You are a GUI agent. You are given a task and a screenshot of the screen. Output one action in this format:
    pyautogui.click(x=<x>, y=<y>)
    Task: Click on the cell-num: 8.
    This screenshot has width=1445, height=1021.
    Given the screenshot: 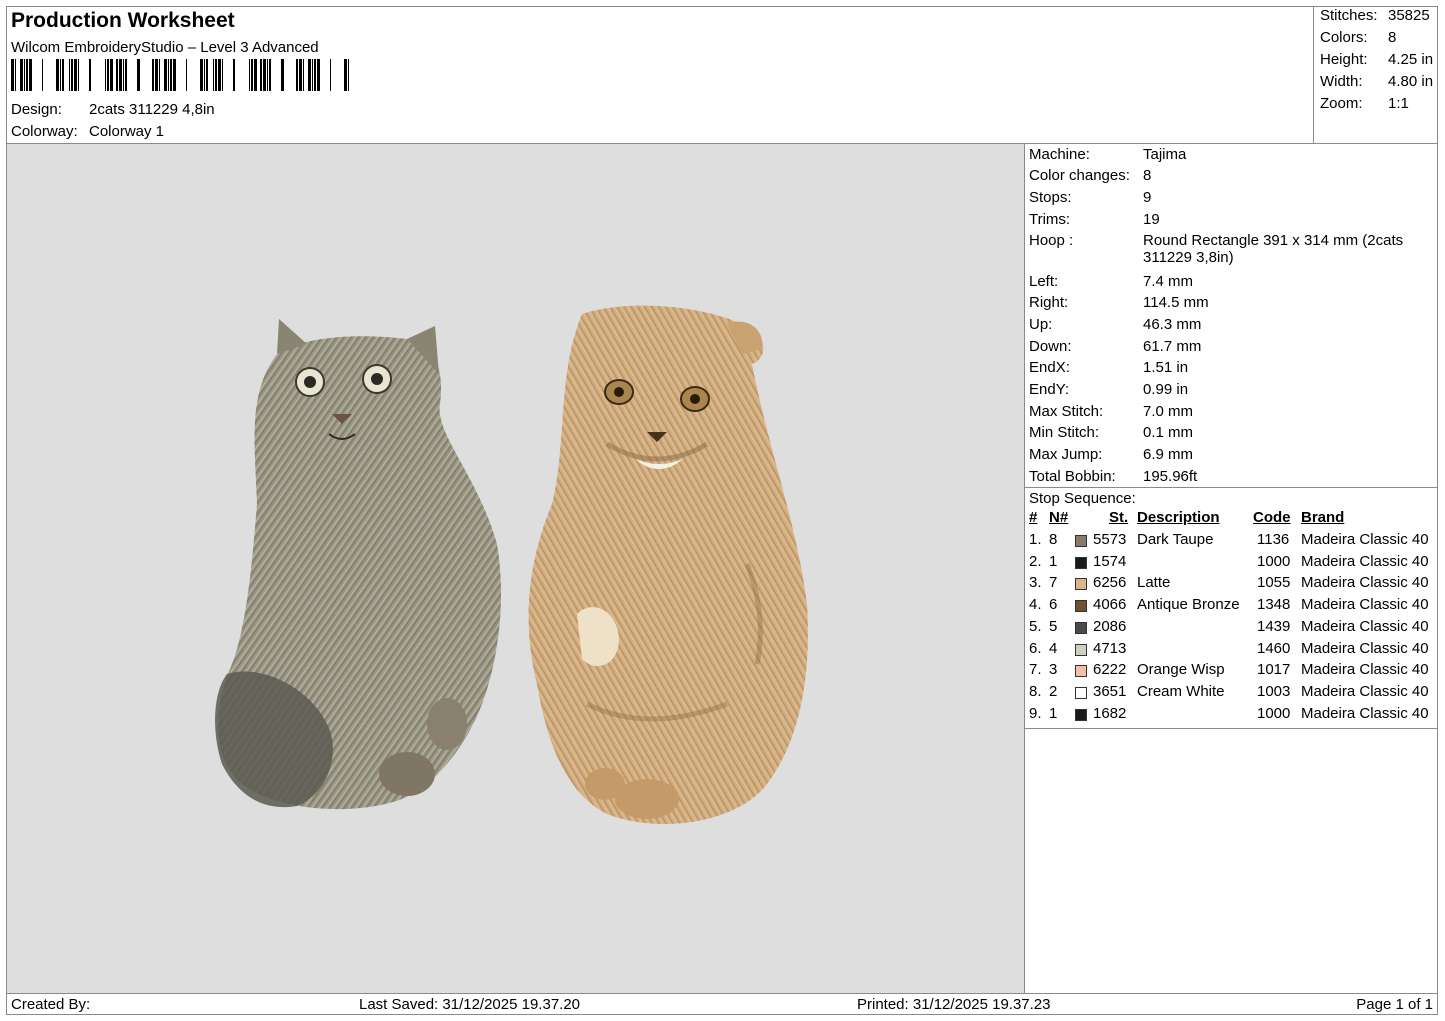 What is the action you would take?
    pyautogui.click(x=1035, y=691)
    